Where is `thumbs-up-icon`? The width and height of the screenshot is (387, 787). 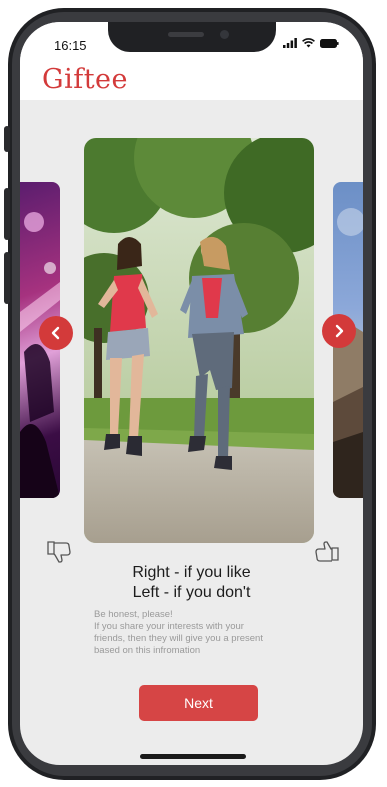
thumbs-up-icon is located at coordinates (327, 551).